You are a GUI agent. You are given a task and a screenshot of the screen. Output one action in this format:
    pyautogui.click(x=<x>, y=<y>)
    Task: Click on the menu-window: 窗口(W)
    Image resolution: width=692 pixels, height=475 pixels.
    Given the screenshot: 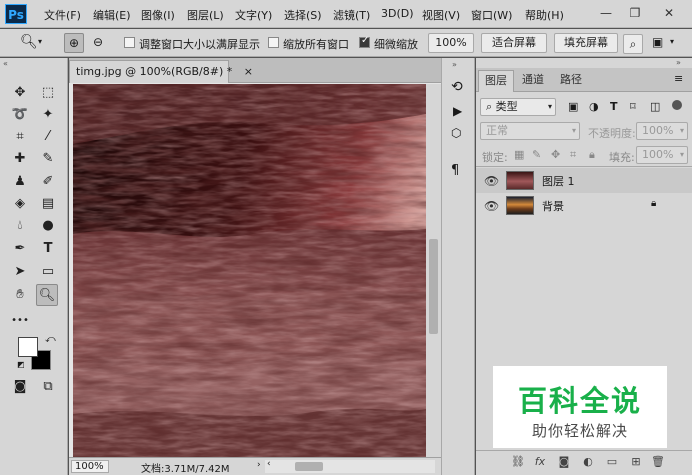 What is the action you would take?
    pyautogui.click(x=491, y=15)
    